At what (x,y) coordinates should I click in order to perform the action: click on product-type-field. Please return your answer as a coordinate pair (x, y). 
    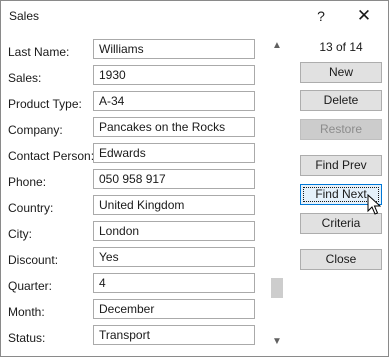
    Looking at the image, I should click on (174, 101).